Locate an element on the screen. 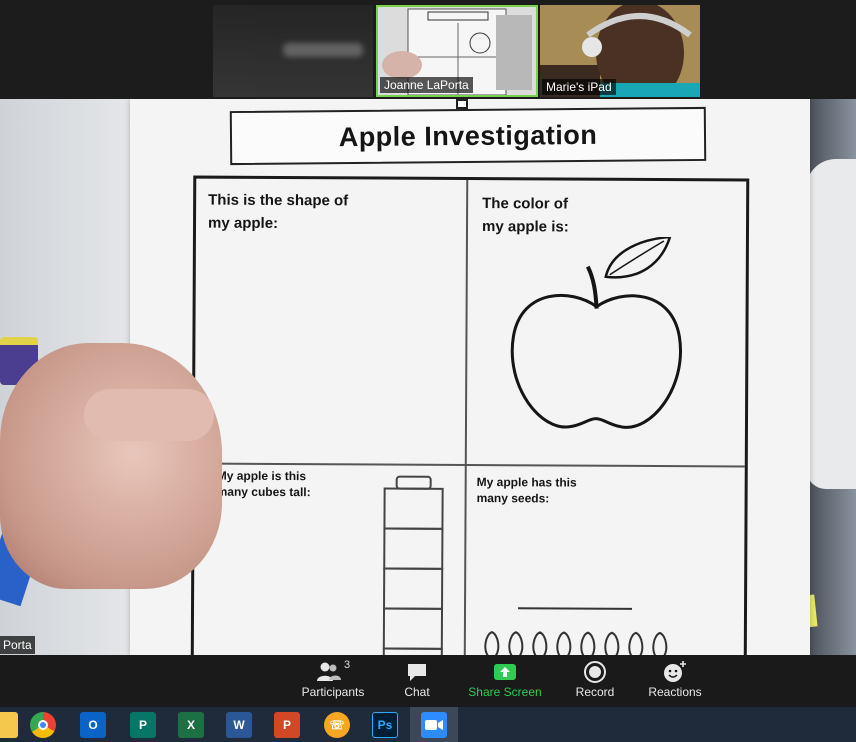  worksheet-title: Apple Investigation is located at coordinates (468, 135).